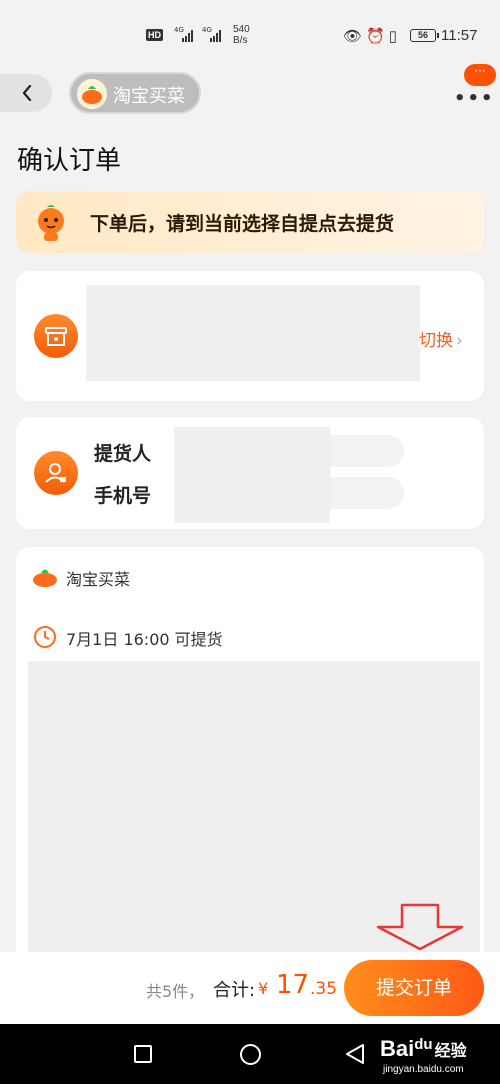  I want to click on pickup-notice: 下单后，请到当前选择自提点去提货, so click(250, 222).